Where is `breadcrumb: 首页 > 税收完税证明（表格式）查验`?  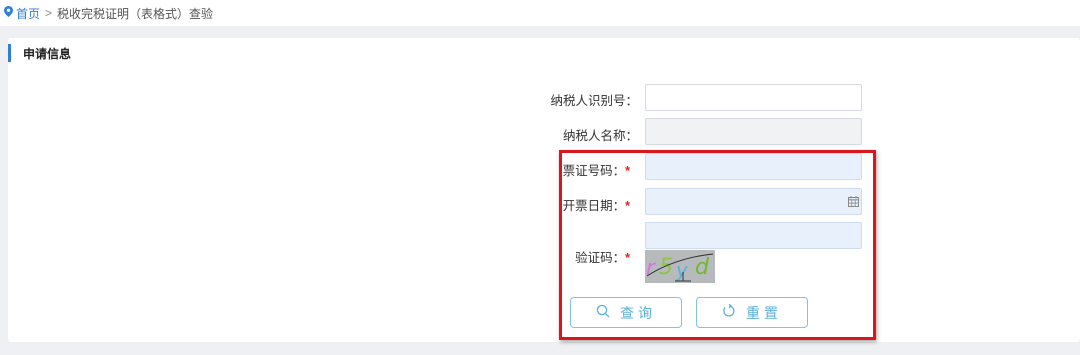 breadcrumb: 首页 > 税收完税证明（表格式）查验 is located at coordinates (540, 13).